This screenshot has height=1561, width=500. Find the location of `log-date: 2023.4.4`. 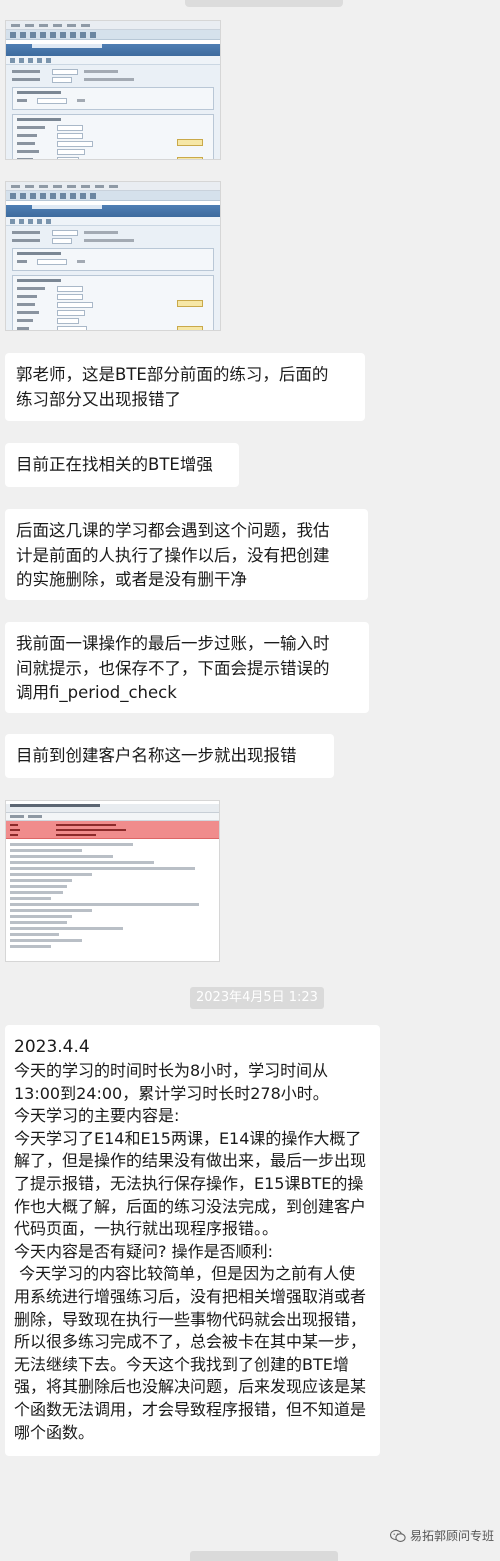

log-date: 2023.4.4 is located at coordinates (52, 1047).